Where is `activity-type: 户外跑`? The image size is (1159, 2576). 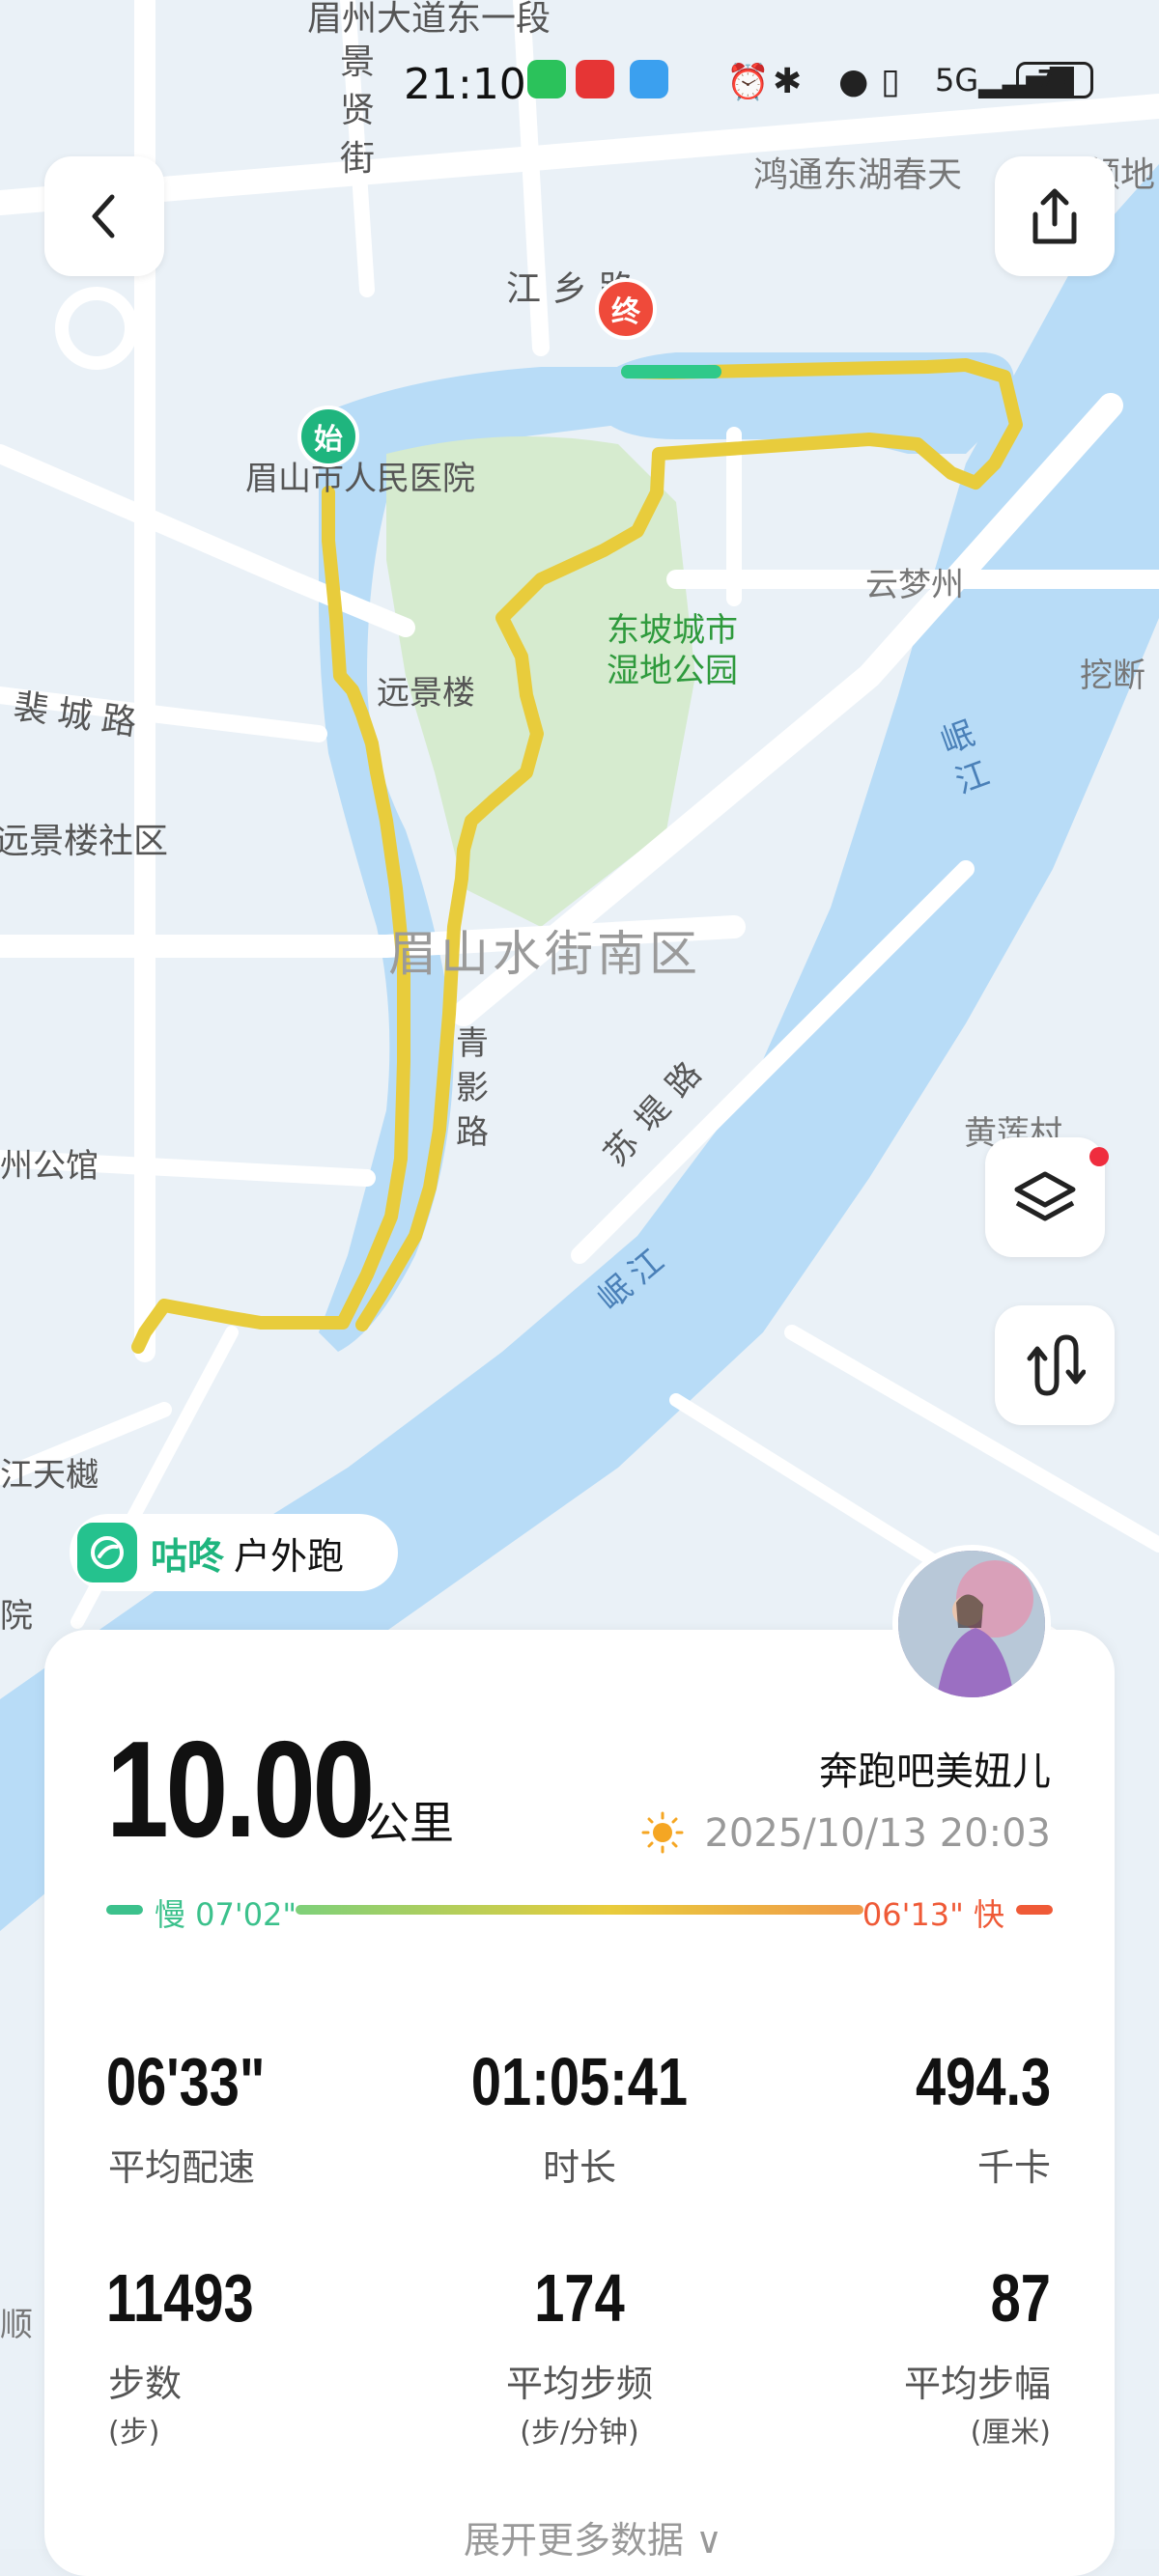 activity-type: 户外跑 is located at coordinates (289, 1556).